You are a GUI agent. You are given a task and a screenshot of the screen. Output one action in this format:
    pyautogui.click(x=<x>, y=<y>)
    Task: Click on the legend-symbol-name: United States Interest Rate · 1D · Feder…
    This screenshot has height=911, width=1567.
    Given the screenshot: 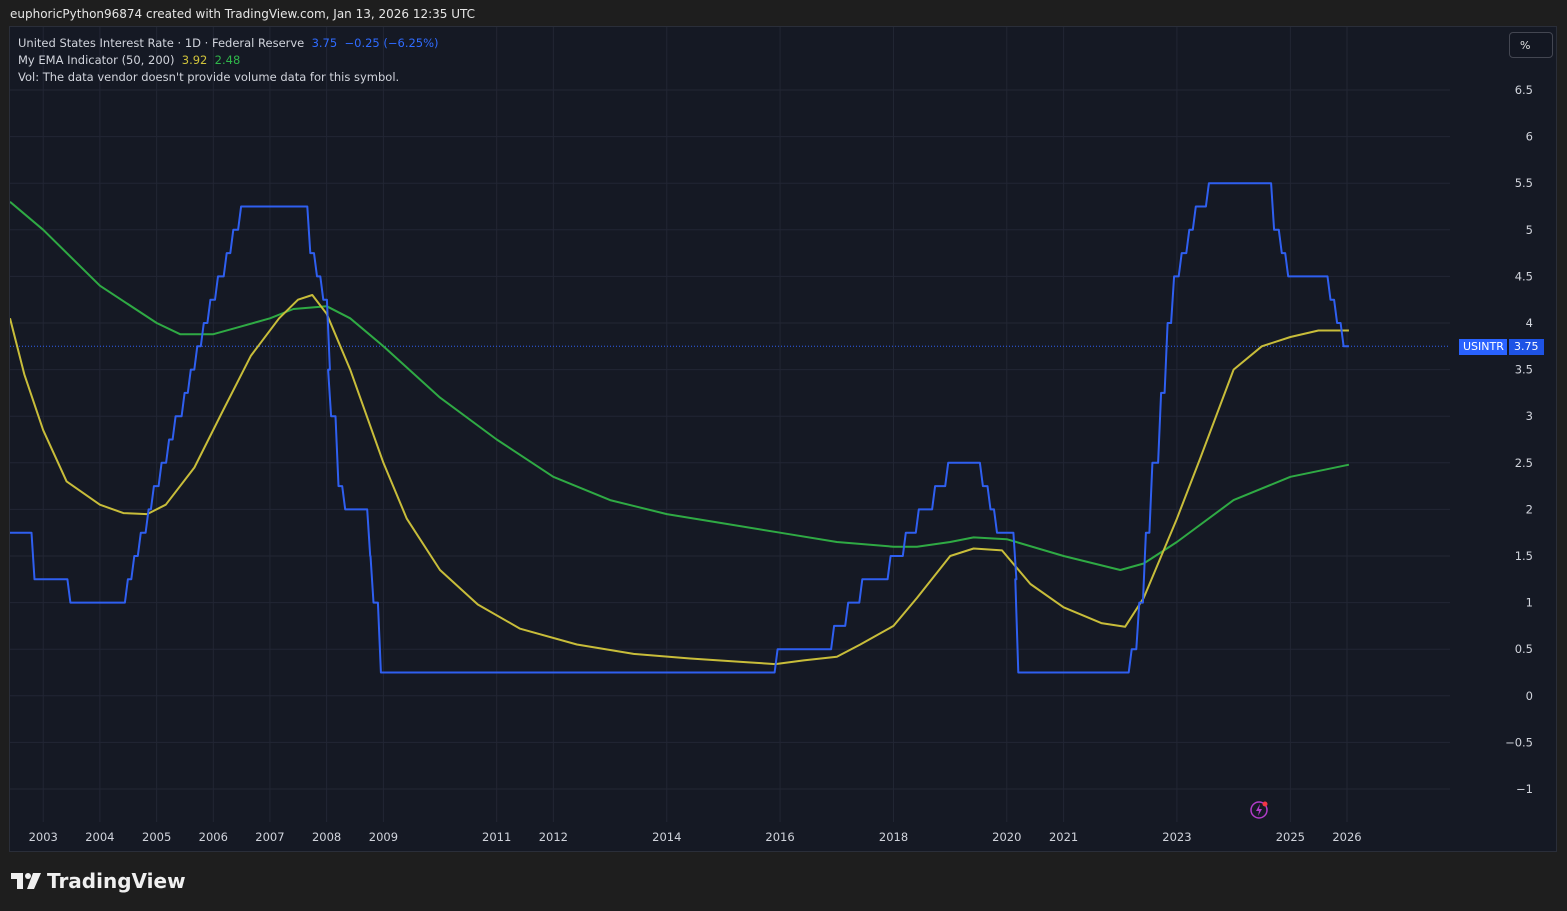 What is the action you would take?
    pyautogui.click(x=161, y=43)
    